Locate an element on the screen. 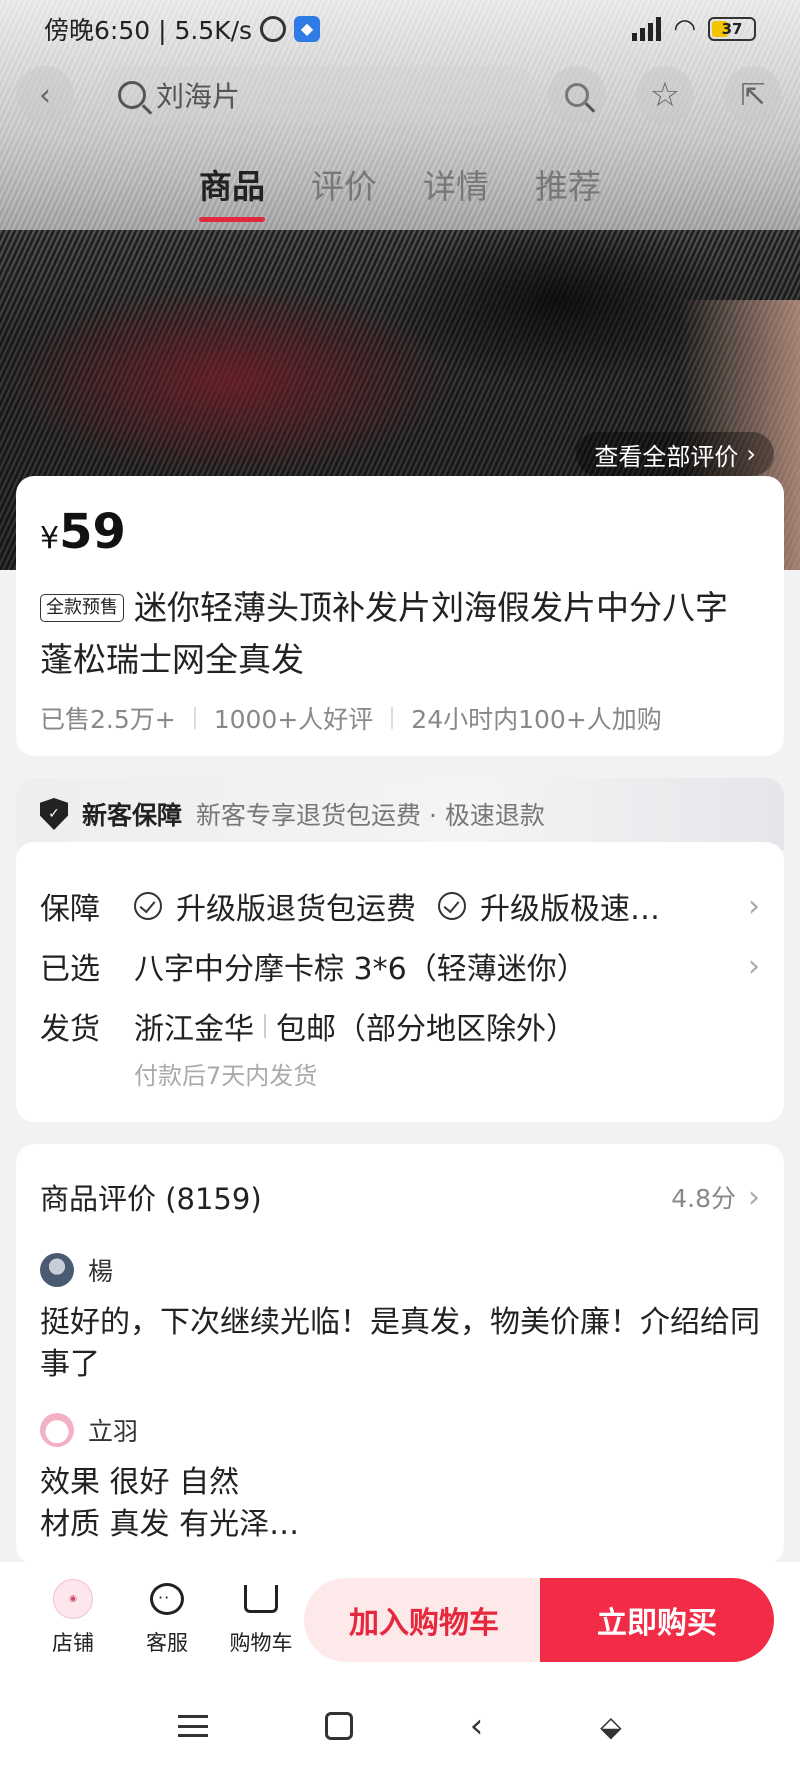  selected-row-label: 已选 is located at coordinates (70, 969).